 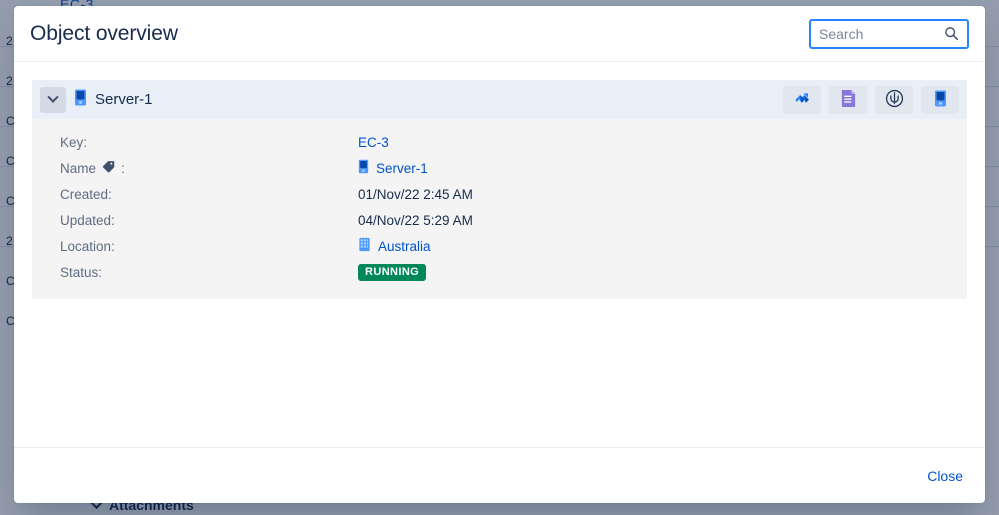 I want to click on tag-icon, so click(x=108, y=168).